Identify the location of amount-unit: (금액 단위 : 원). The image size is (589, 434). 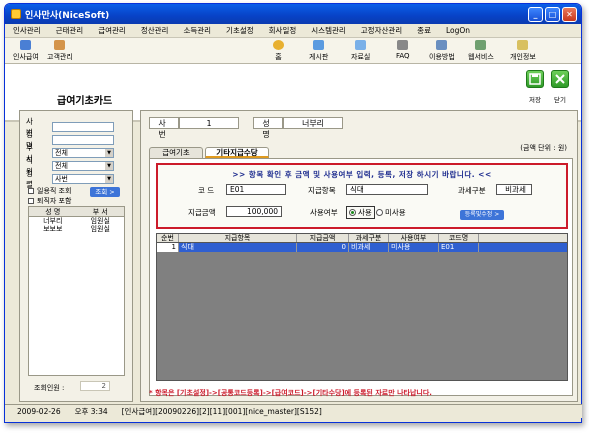
(543, 148).